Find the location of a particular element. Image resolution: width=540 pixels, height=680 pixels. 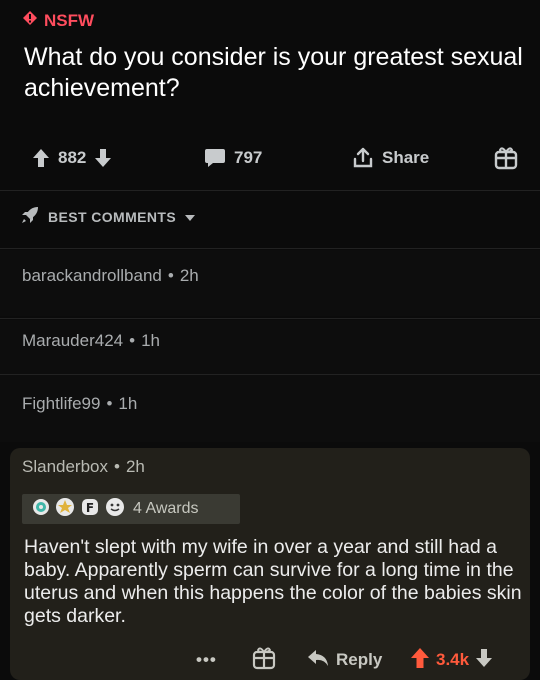

comment-meta: barackandrollband • 2h is located at coordinates (110, 276).